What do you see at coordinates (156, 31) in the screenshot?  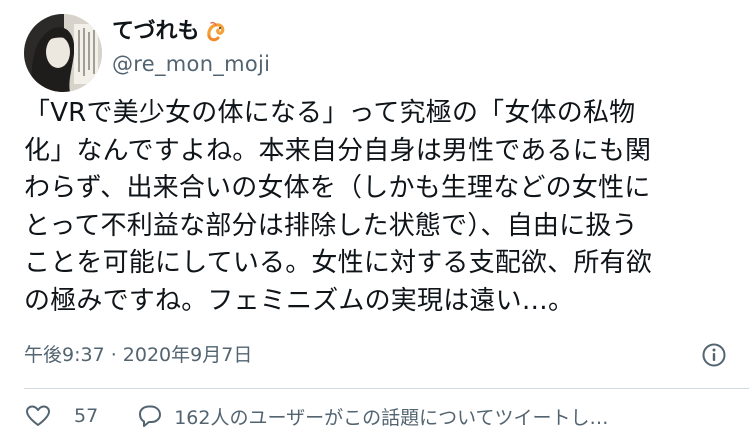 I see `display-name-text: てづれも` at bounding box center [156, 31].